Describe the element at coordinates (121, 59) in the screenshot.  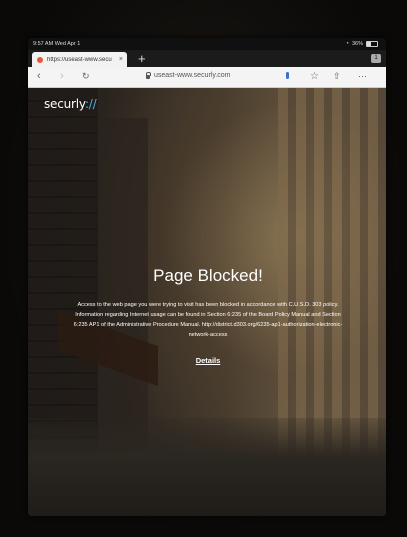
I see `close-tab-icon: ×` at that location.